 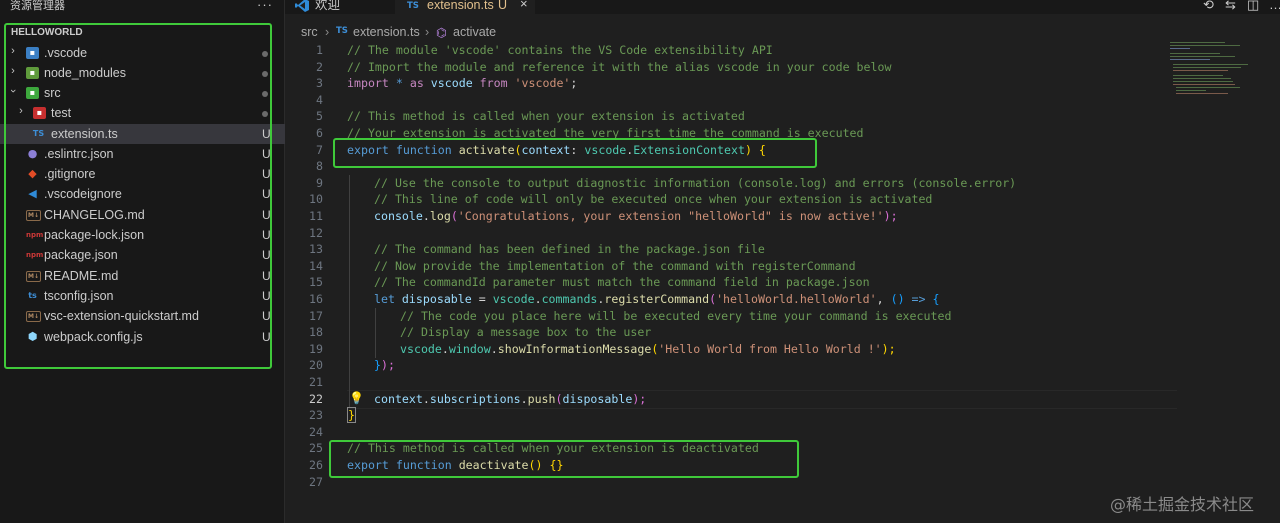 I want to click on workspace-root-label: HELLOWORLD, so click(x=47, y=32).